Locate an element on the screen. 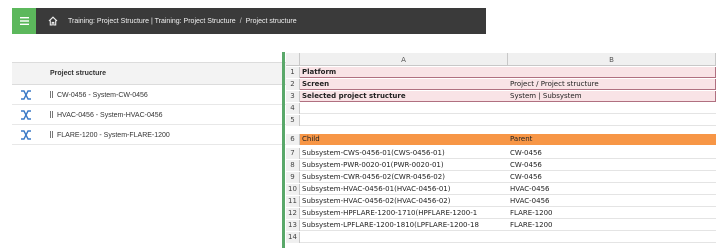 The width and height of the screenshot is (716, 248). cell-a14 is located at coordinates (404, 237).